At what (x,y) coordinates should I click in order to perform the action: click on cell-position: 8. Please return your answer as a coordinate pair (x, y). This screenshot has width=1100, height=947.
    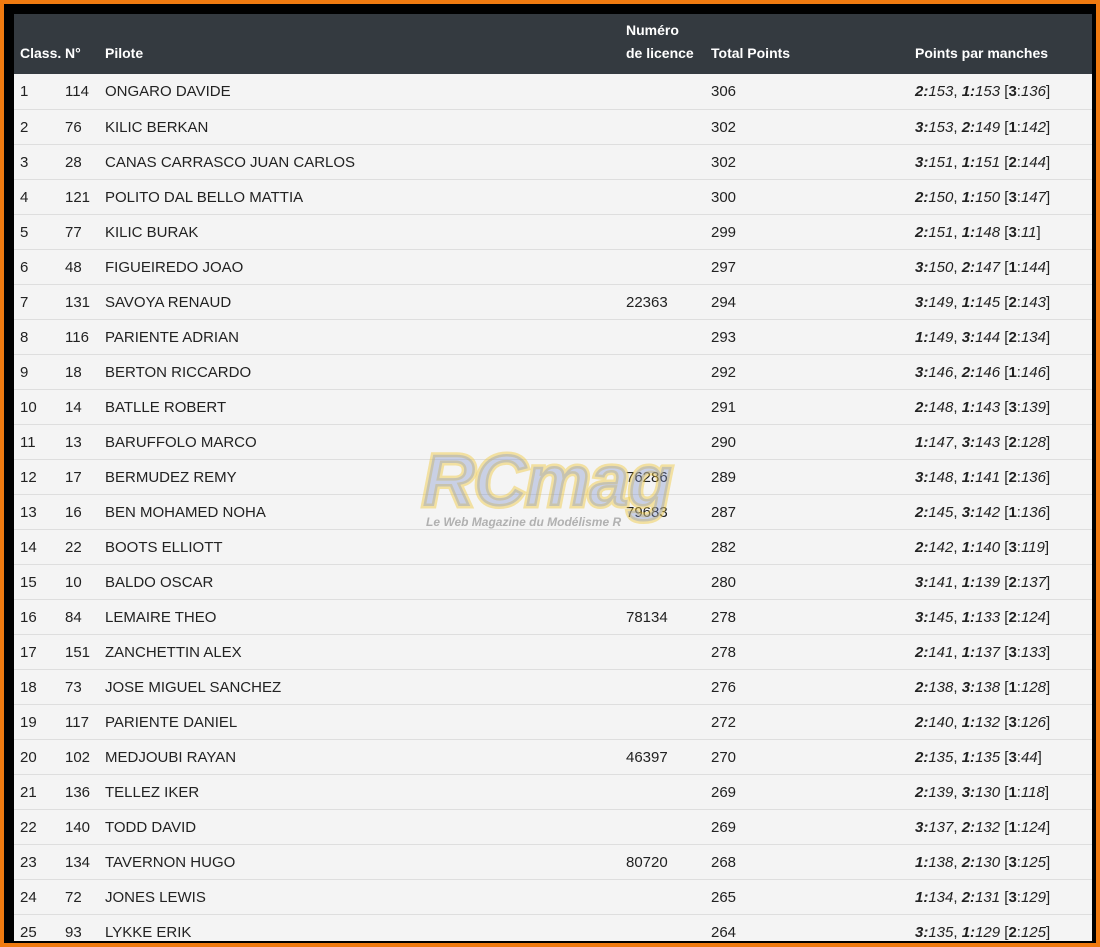
    Looking at the image, I should click on (39, 337).